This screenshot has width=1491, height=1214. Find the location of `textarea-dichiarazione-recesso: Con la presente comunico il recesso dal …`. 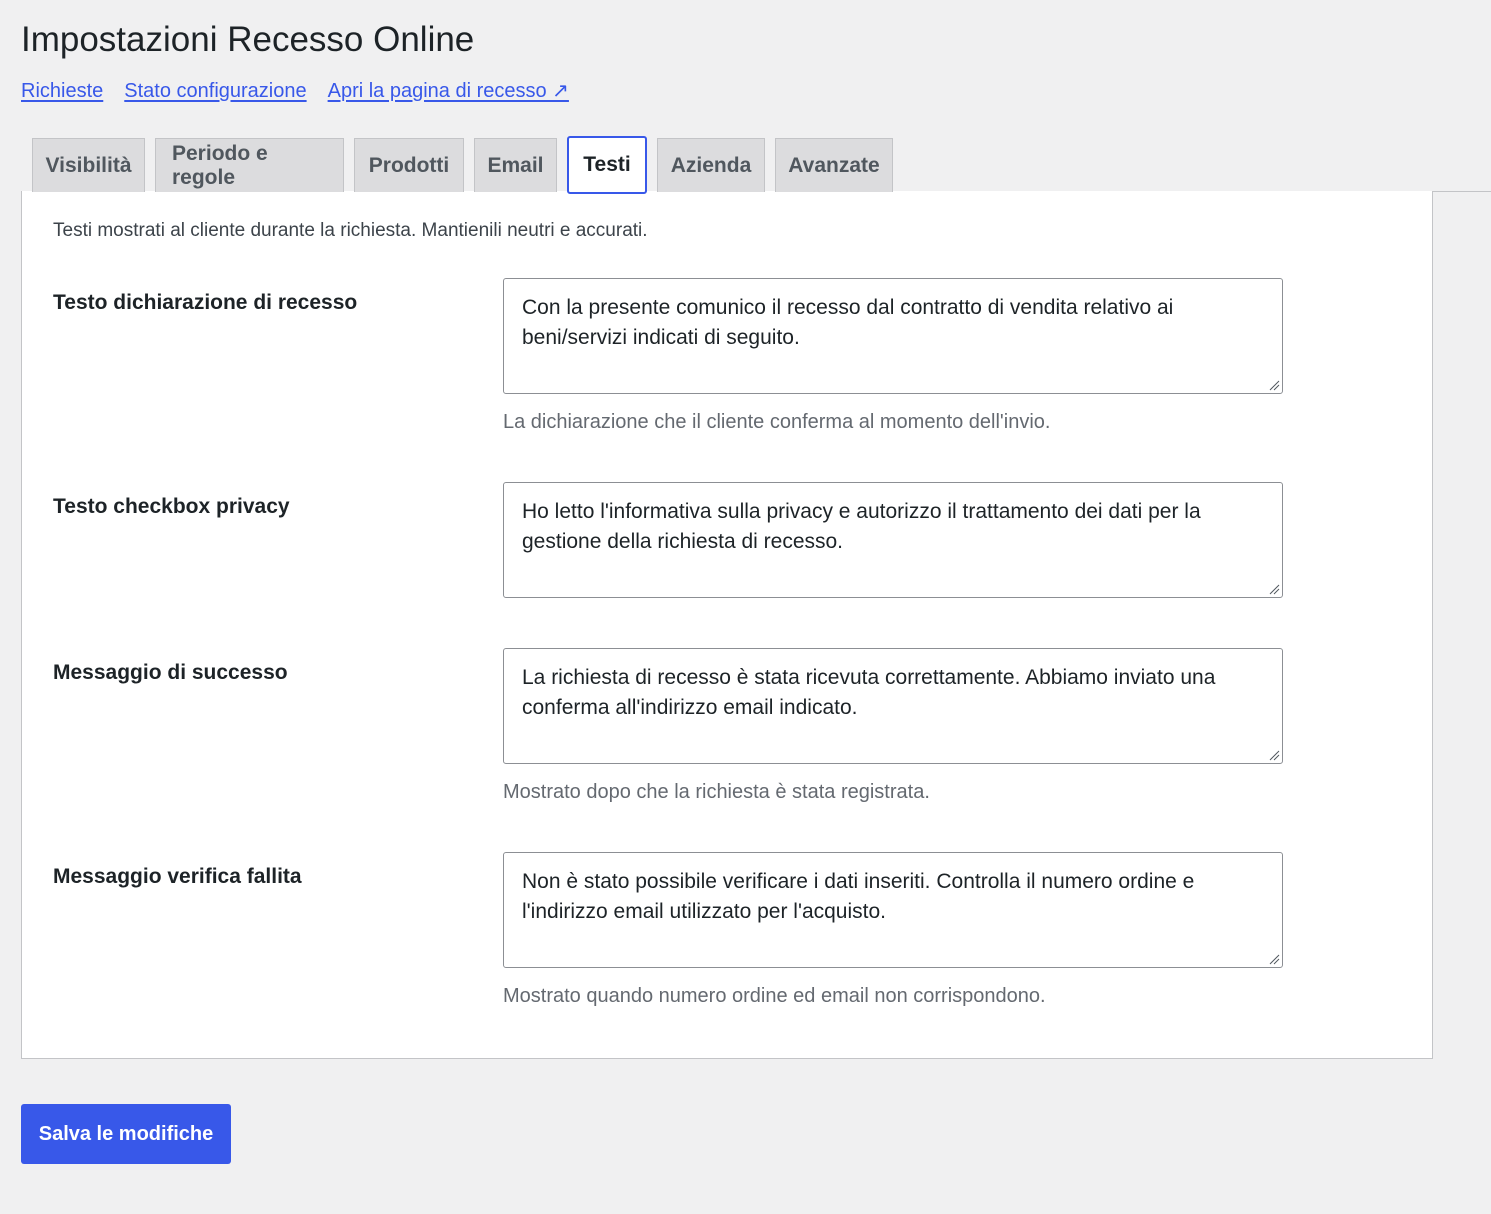

textarea-dichiarazione-recesso: Con la presente comunico il recesso dal … is located at coordinates (893, 336).